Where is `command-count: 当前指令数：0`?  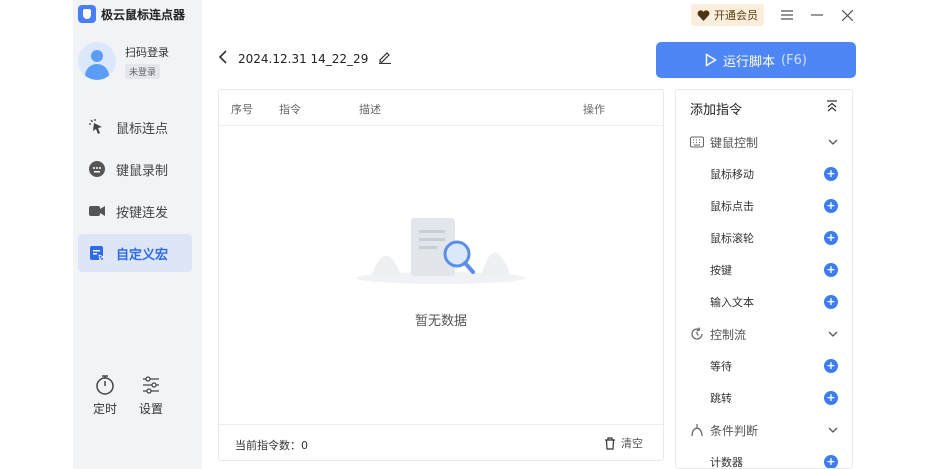 command-count: 当前指令数：0 is located at coordinates (271, 445).